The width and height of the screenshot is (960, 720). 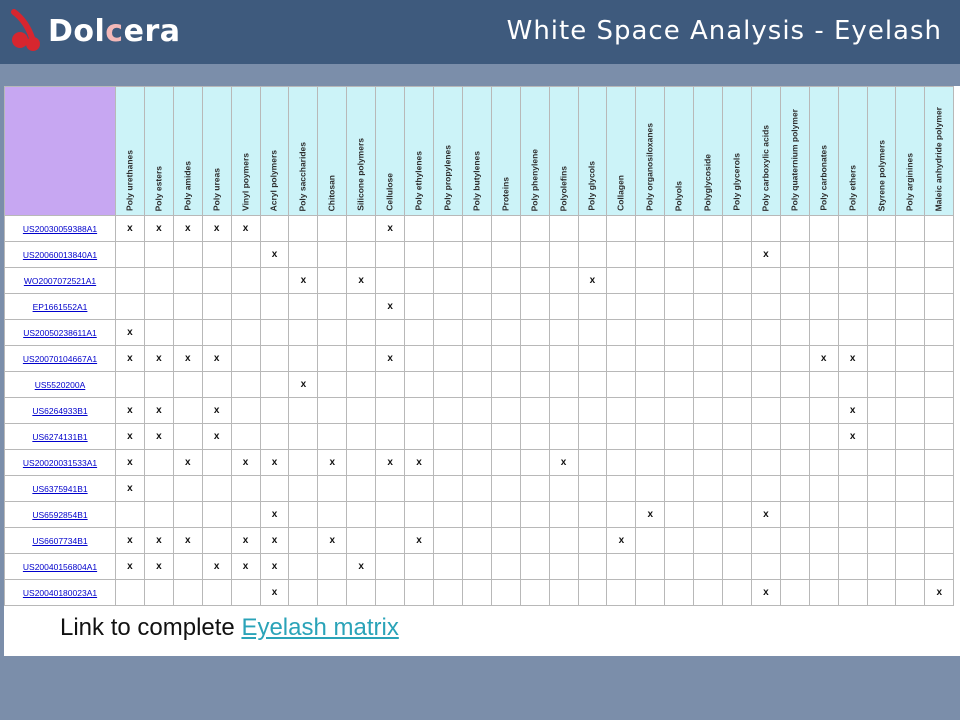 What do you see at coordinates (94, 31) in the screenshot?
I see `dolcera-logo: Dolcera` at bounding box center [94, 31].